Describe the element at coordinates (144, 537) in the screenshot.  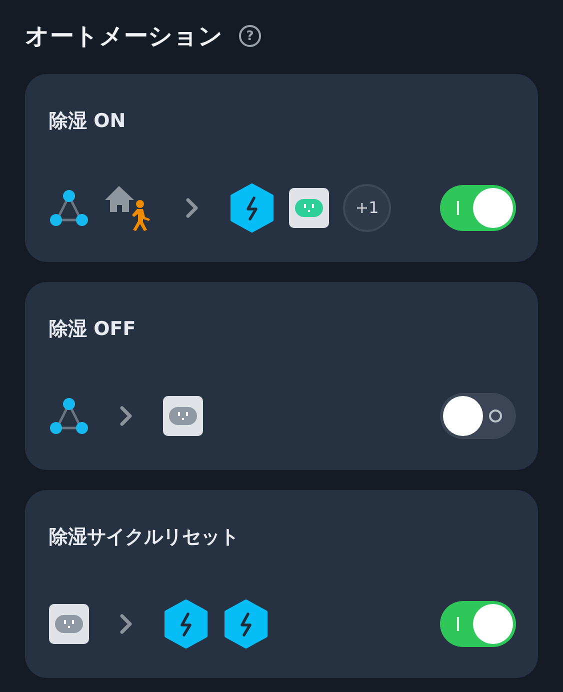
I see `automation-name: 除湿サイクルリセット` at that location.